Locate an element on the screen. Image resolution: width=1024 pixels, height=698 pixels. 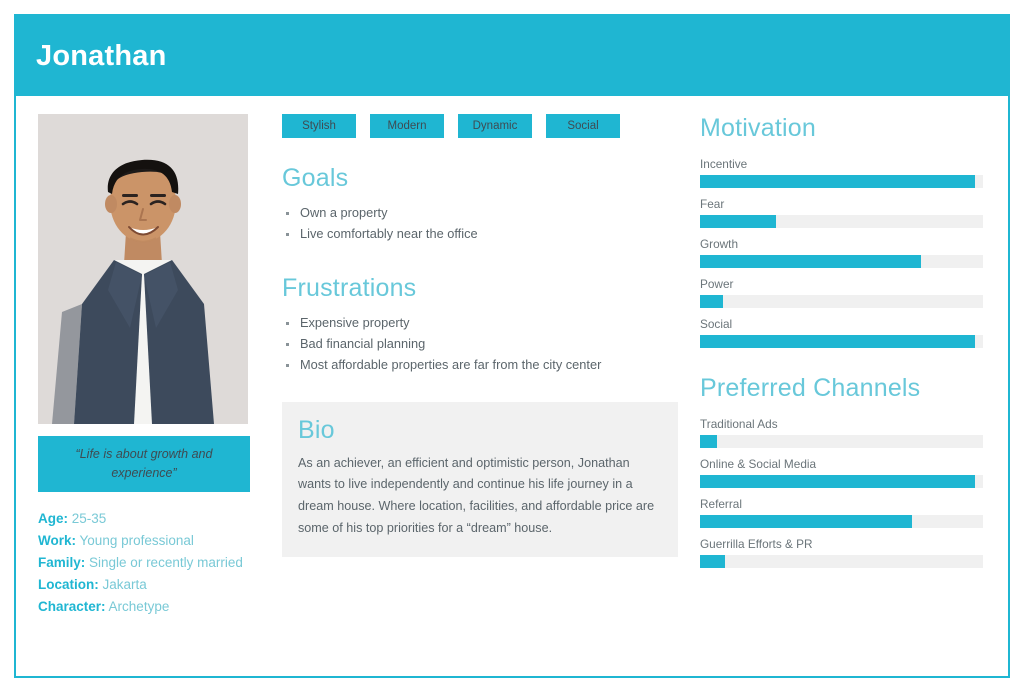
motivation-bar-item: Social is located at coordinates (846, 332).